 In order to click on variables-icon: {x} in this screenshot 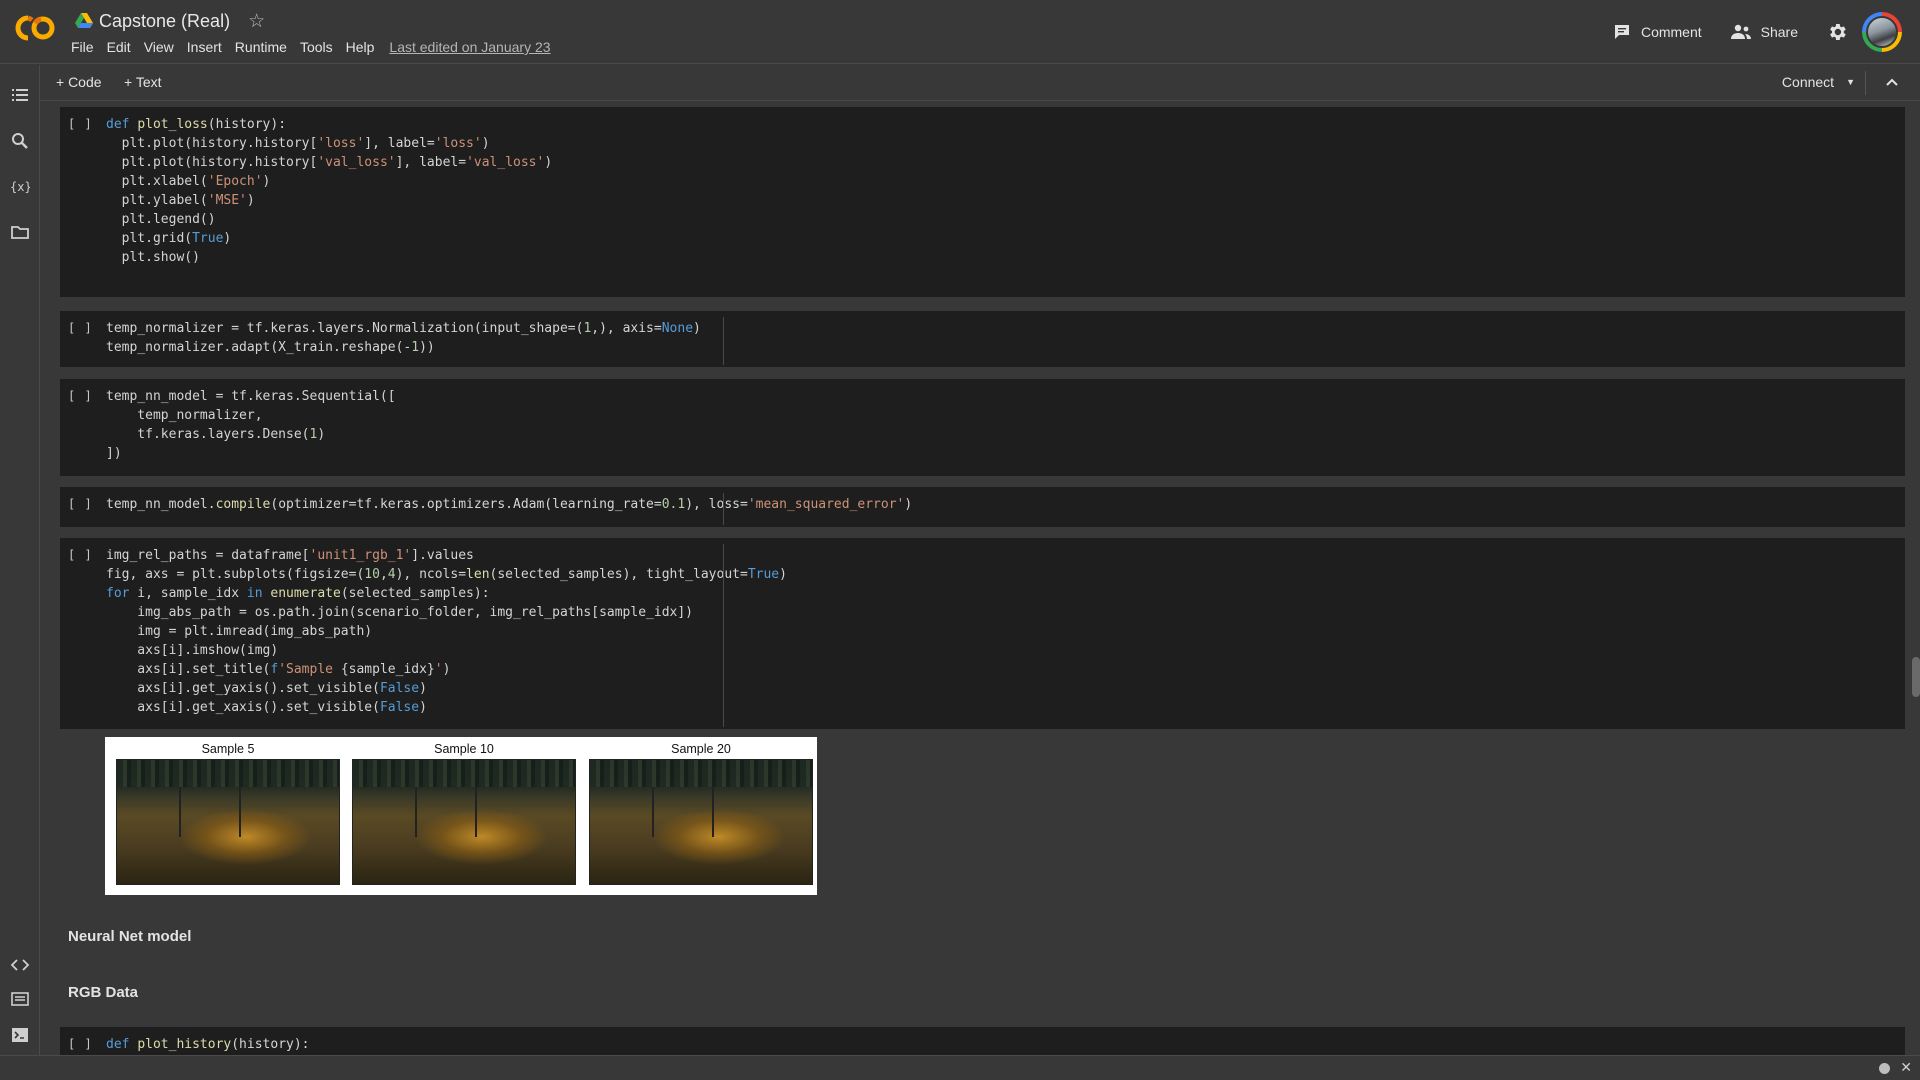, I will do `click(20, 186)`.